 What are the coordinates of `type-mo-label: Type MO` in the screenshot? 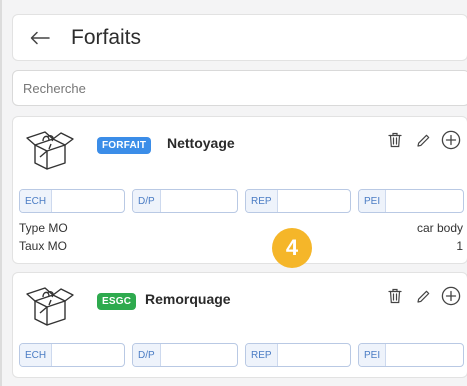 It's located at (43, 228).